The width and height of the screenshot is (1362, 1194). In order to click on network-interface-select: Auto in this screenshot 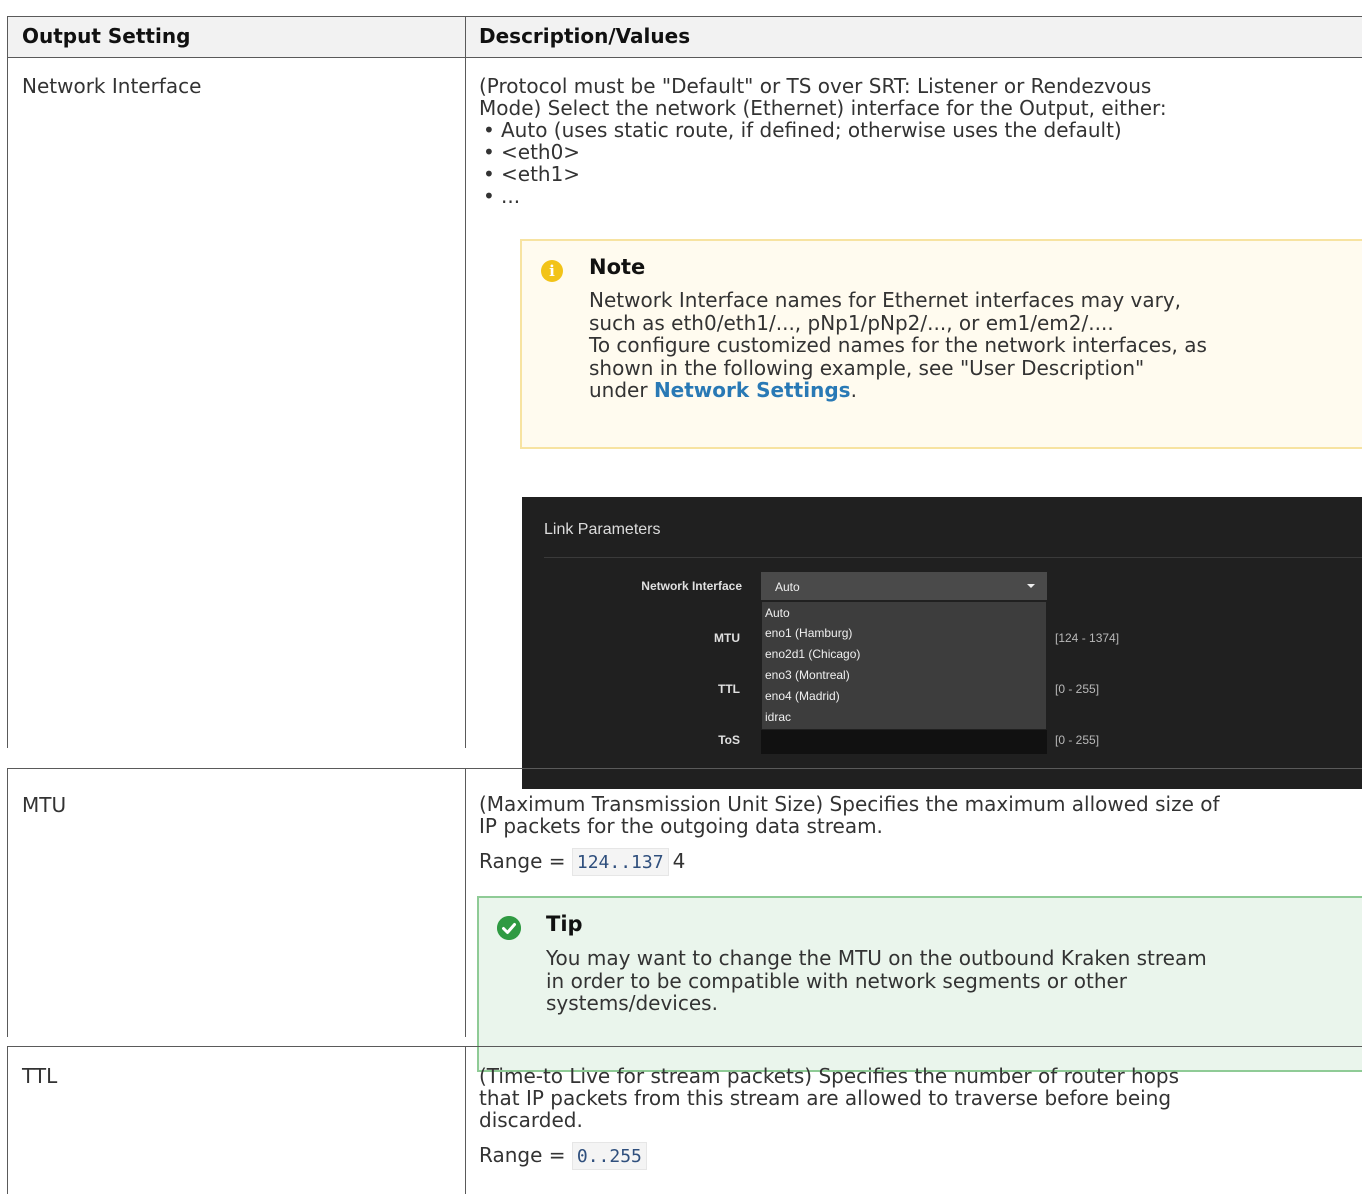, I will do `click(904, 586)`.